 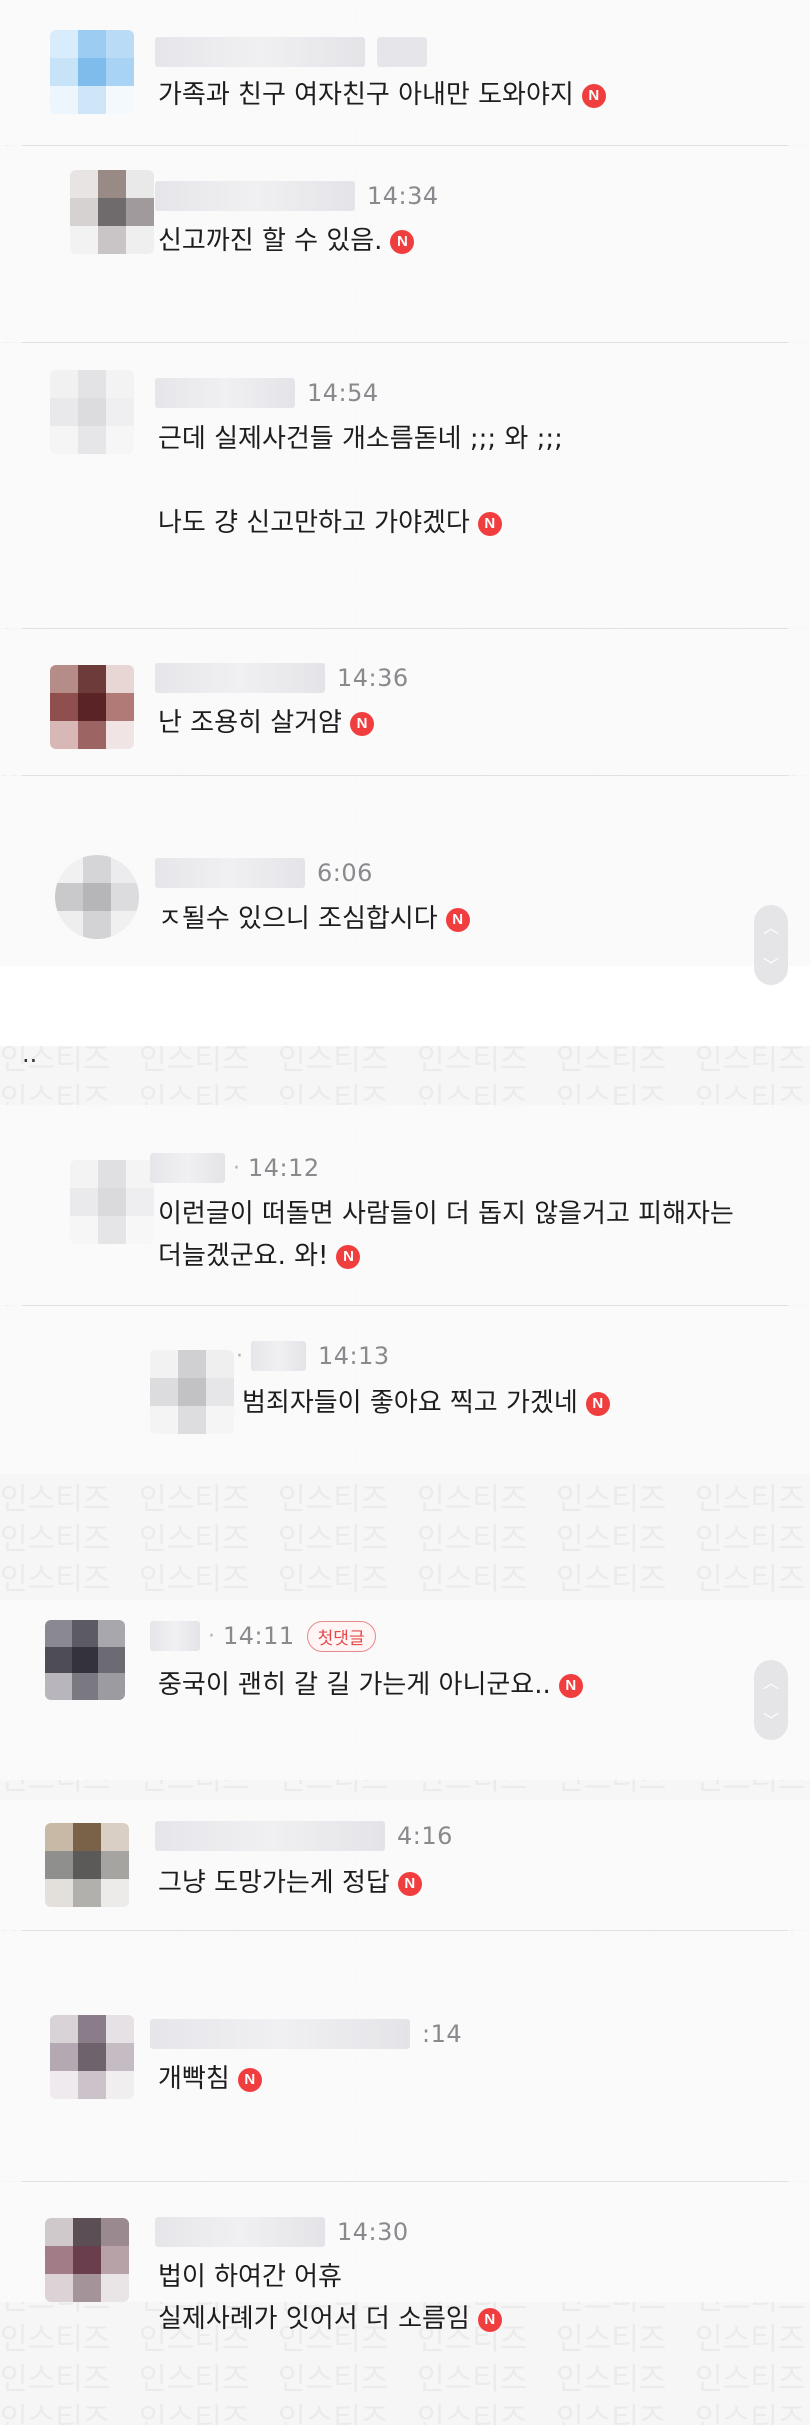 What do you see at coordinates (373, 2232) in the screenshot?
I see `comment-time: 14:30` at bounding box center [373, 2232].